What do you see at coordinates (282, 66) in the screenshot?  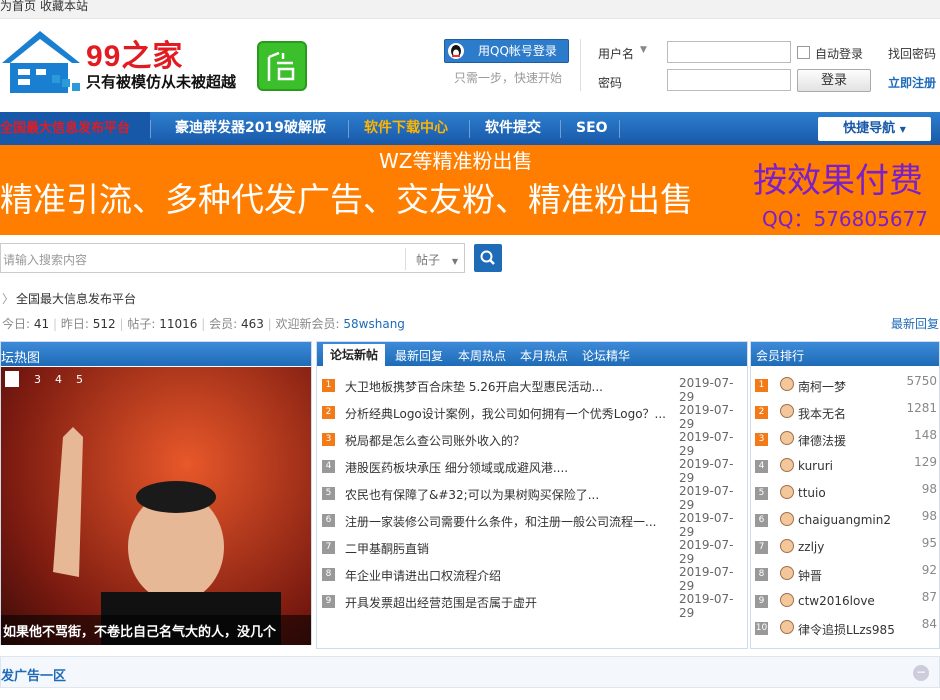 I see `ad-icon` at bounding box center [282, 66].